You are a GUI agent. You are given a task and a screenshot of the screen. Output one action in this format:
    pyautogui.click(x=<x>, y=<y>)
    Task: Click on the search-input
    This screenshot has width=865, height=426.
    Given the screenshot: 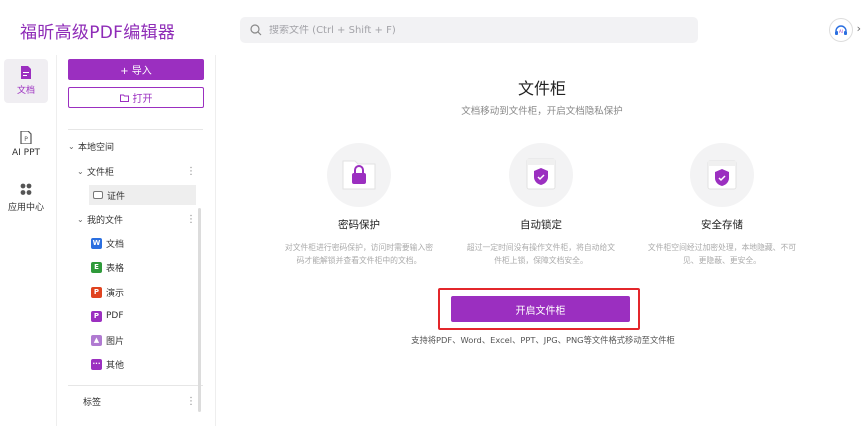 What is the action you would take?
    pyautogui.click(x=479, y=30)
    